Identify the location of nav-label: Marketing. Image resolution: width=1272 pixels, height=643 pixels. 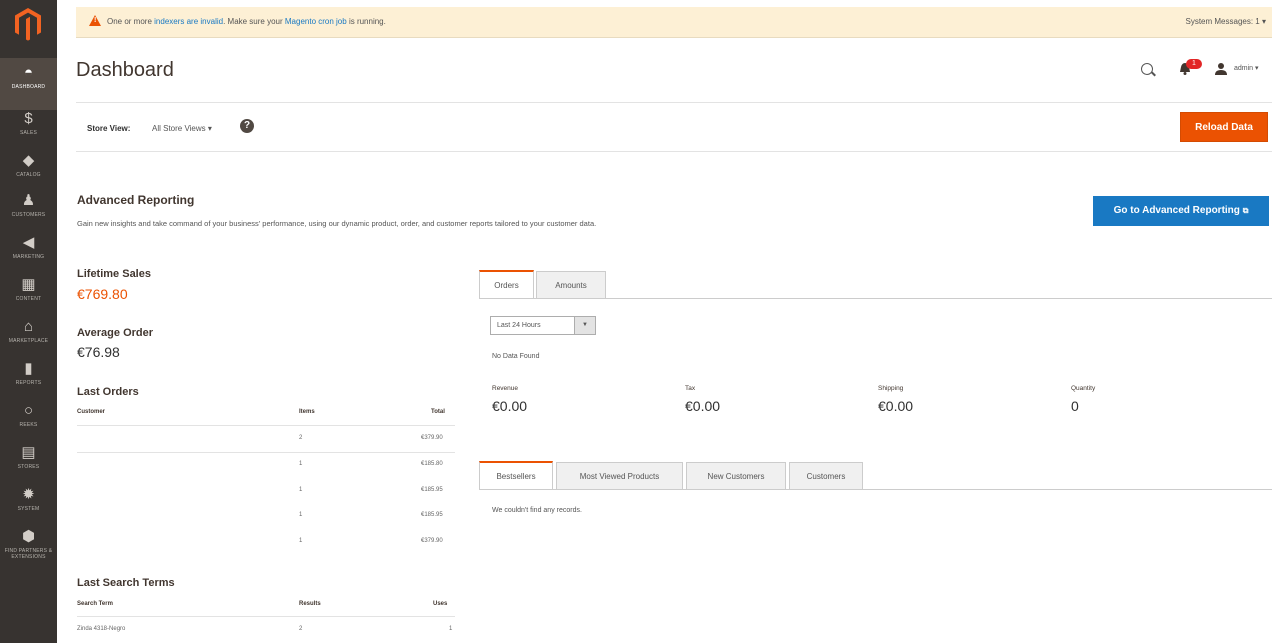
(28, 257).